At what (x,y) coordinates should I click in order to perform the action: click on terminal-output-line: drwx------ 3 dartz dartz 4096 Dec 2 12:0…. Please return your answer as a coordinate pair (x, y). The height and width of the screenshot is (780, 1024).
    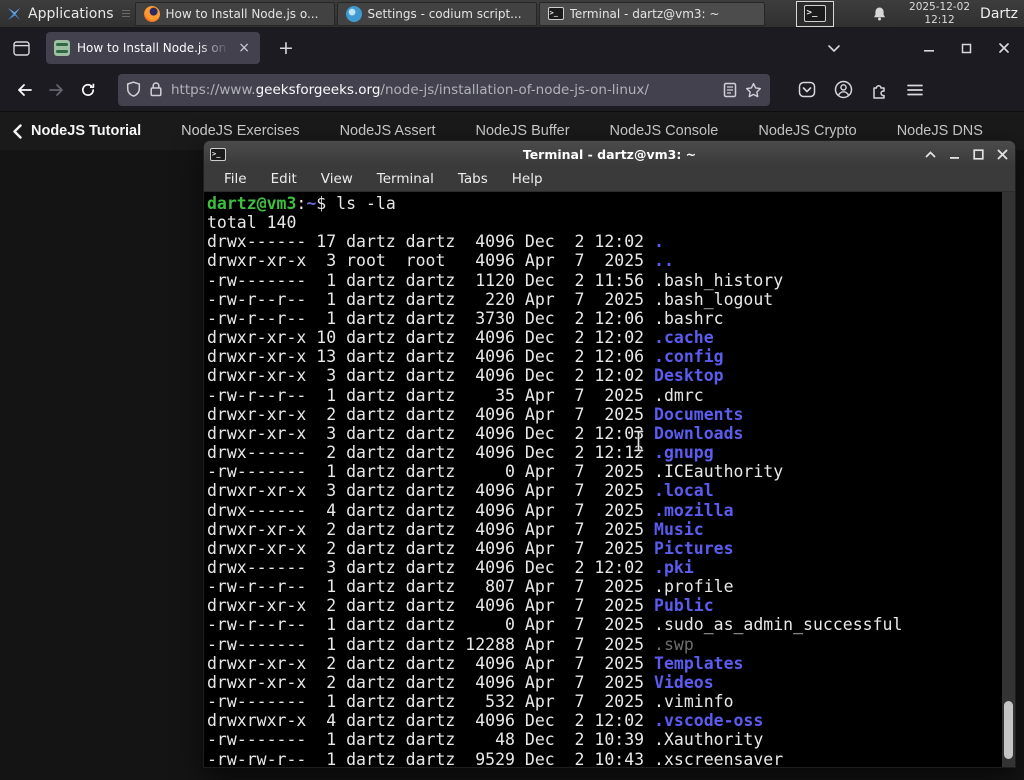
    Looking at the image, I should click on (450, 567).